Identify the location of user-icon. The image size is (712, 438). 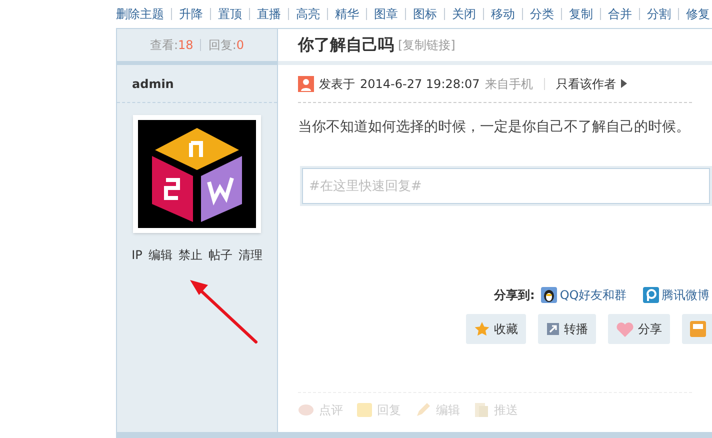
(306, 84).